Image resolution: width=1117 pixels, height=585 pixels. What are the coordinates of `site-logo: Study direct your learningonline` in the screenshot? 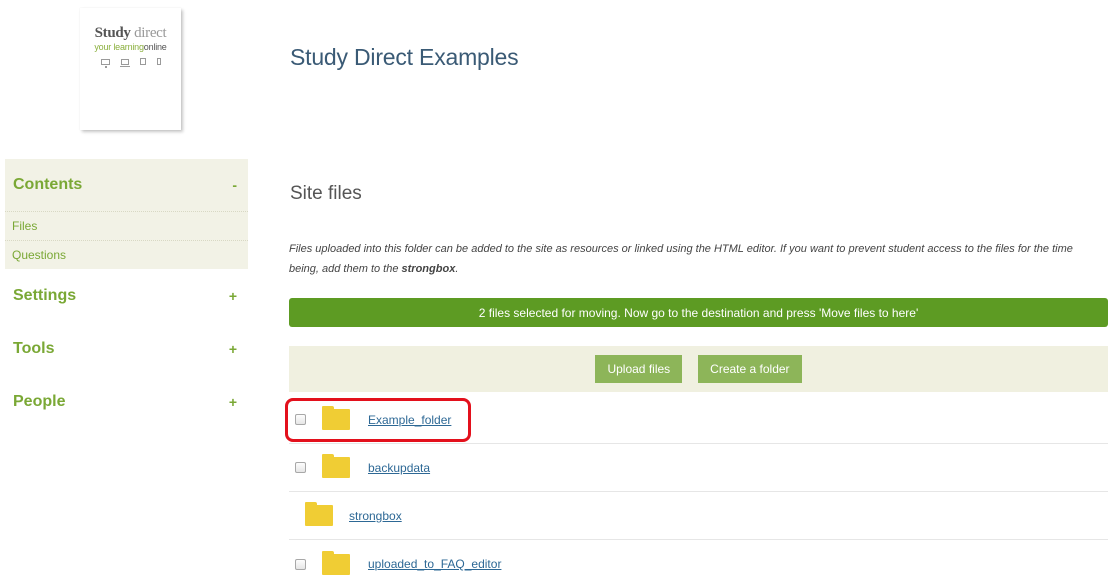 It's located at (130, 69).